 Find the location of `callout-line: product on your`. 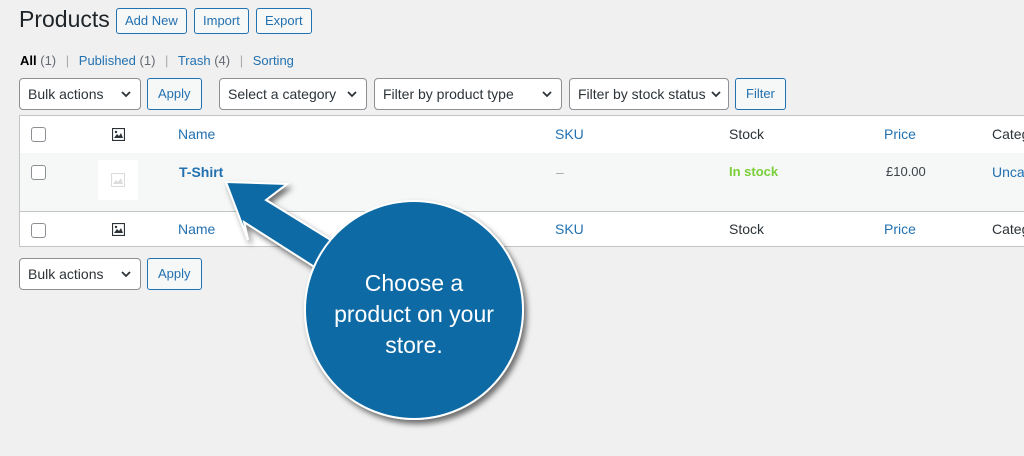

callout-line: product on your is located at coordinates (414, 314).